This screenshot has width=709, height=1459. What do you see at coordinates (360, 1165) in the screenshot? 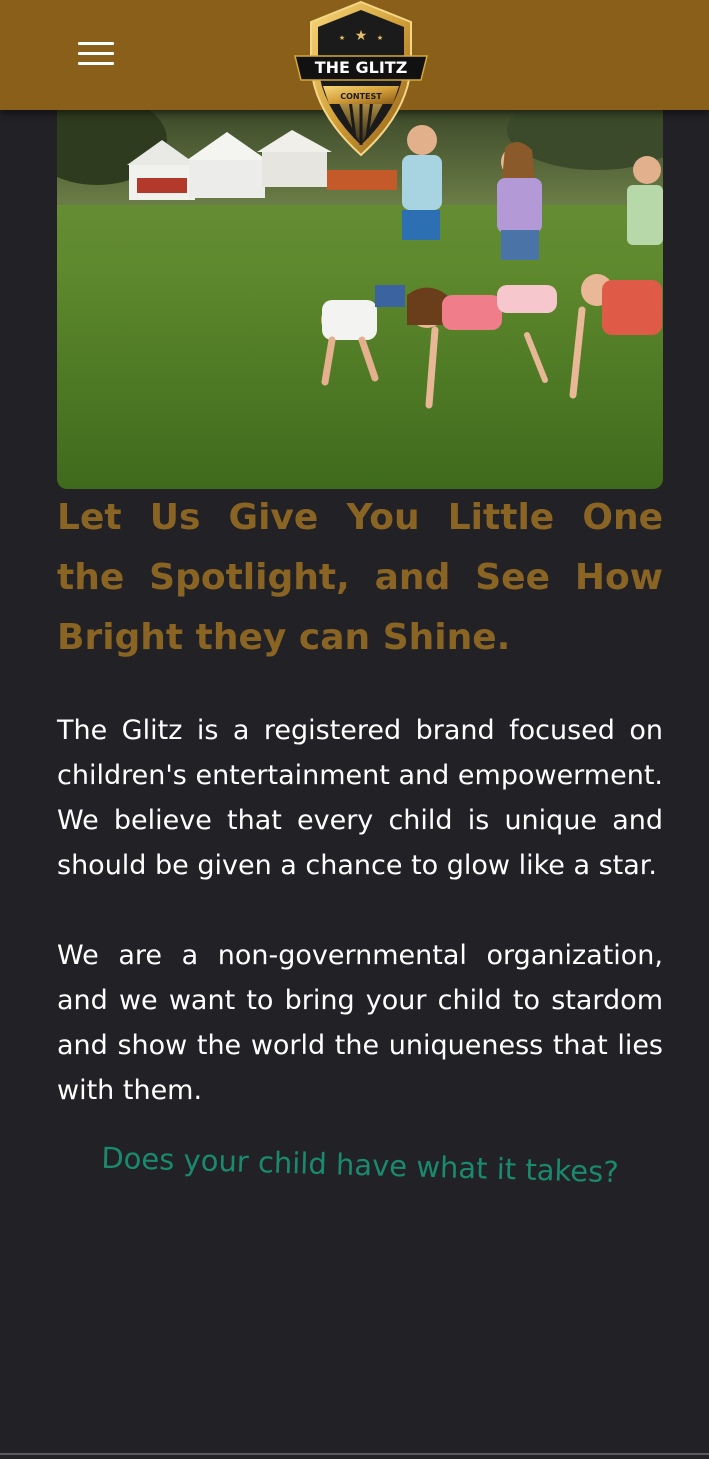
I see `tagline: Does your child have what it takes?` at bounding box center [360, 1165].